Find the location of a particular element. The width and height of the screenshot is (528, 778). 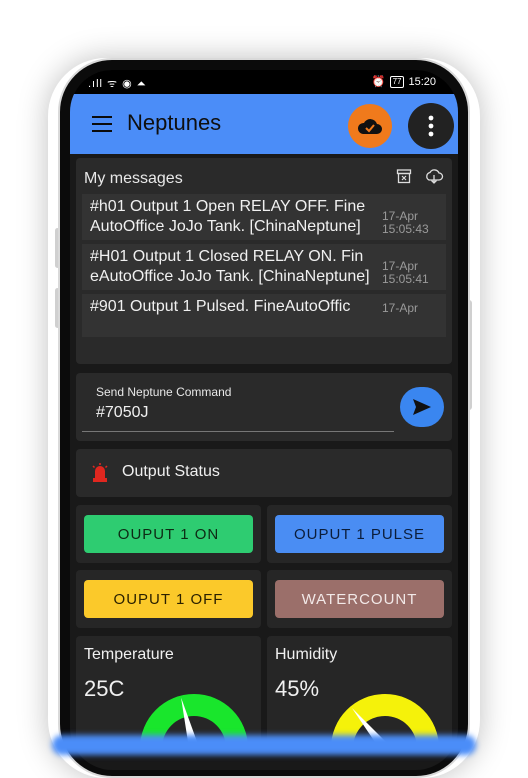

status-bar: .ıll ᯤ ◉ ⏶ ⏰ 77 15:20 is located at coordinates (264, 82).